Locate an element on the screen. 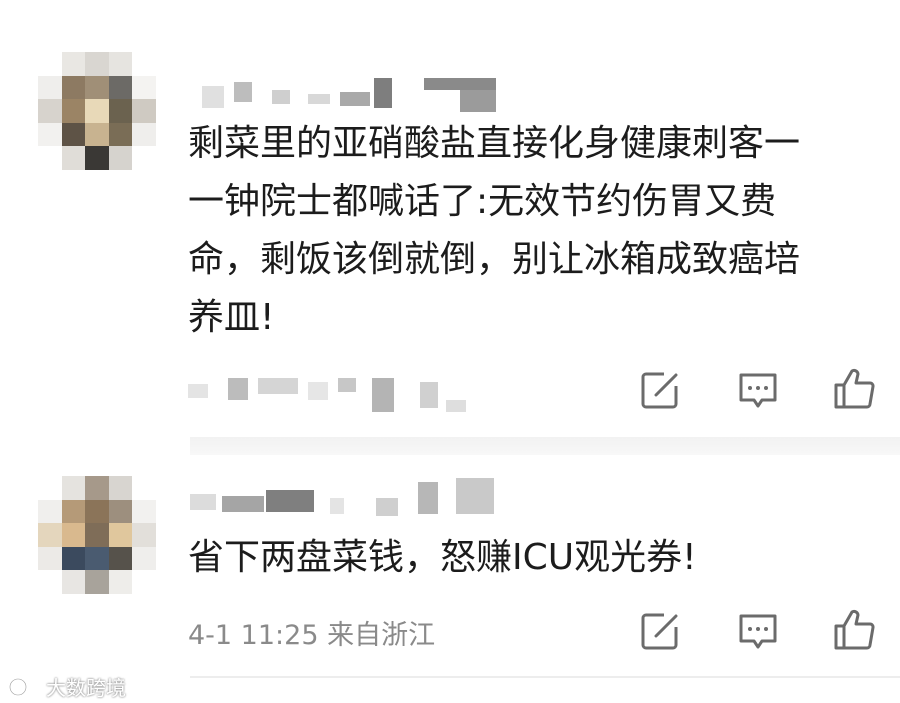  comment-text: 省下两盘菜钱，怒赚ICU观光券! is located at coordinates (442, 557).